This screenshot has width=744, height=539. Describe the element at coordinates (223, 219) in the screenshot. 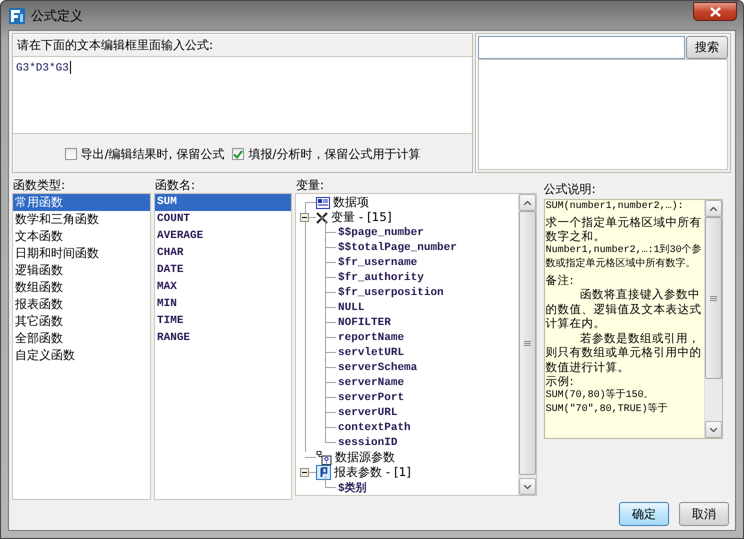

I see `function-name-item: COUNT` at that location.